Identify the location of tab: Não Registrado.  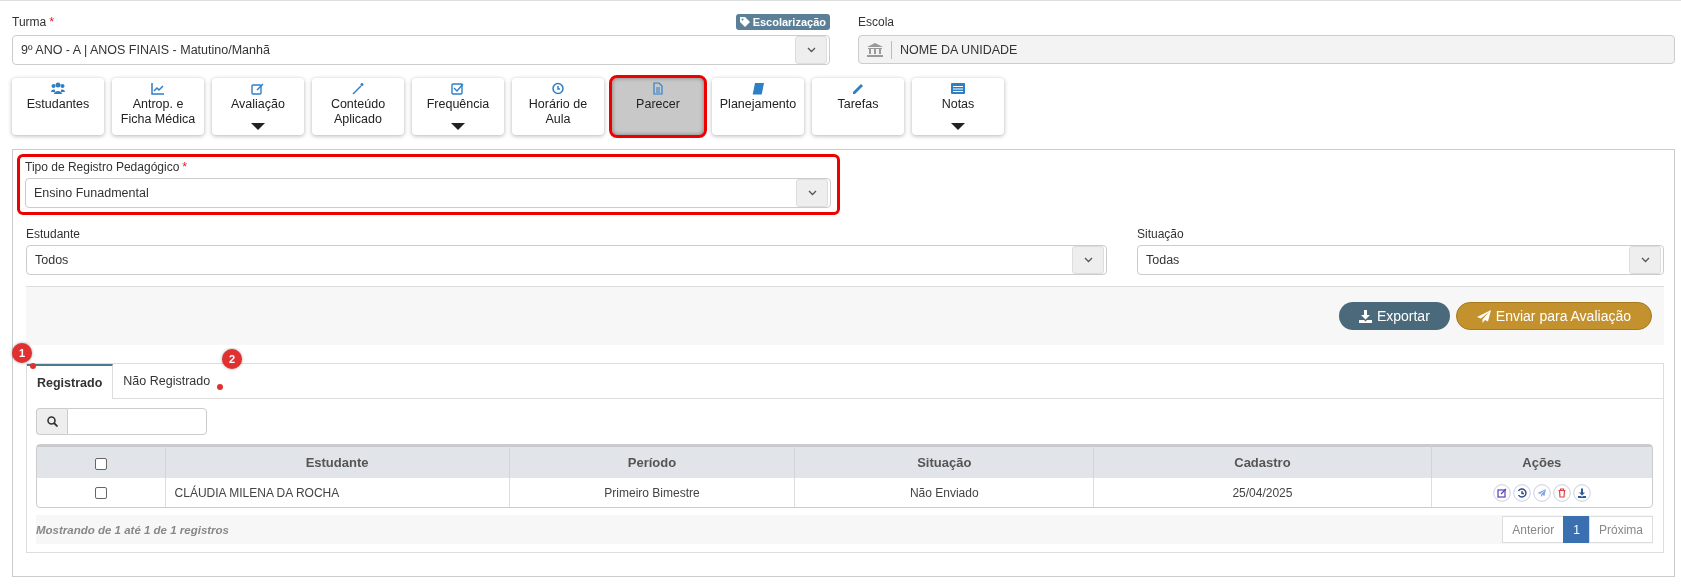
(167, 381).